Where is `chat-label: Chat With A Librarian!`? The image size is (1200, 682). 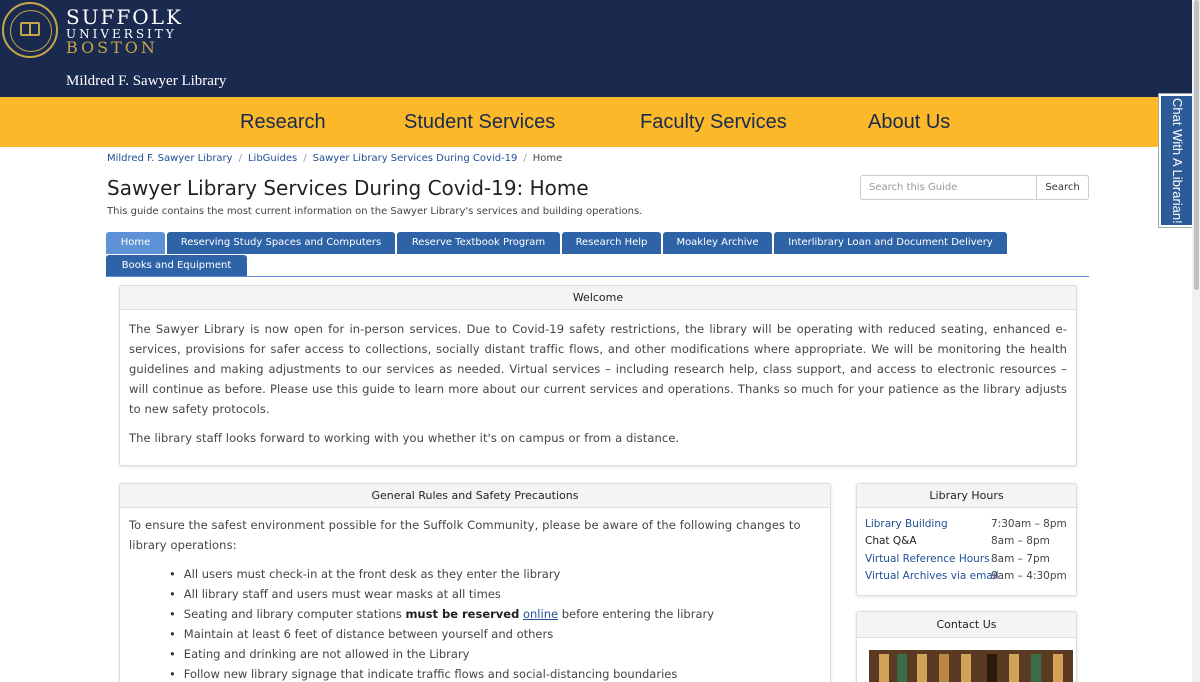 chat-label: Chat With A Librarian! is located at coordinates (1177, 160).